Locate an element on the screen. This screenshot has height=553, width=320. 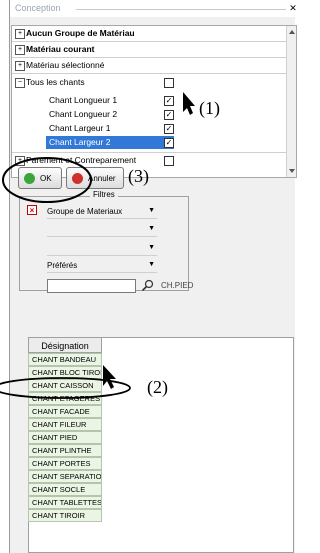
annotation-label-1: (1) is located at coordinates (209, 108).